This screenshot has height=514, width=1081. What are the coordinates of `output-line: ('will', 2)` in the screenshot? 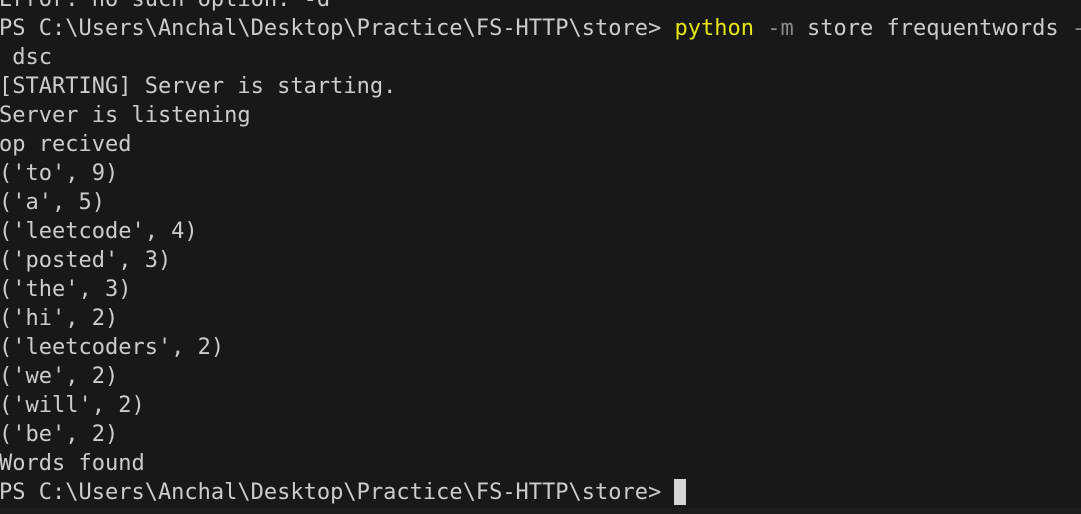 It's located at (72, 405).